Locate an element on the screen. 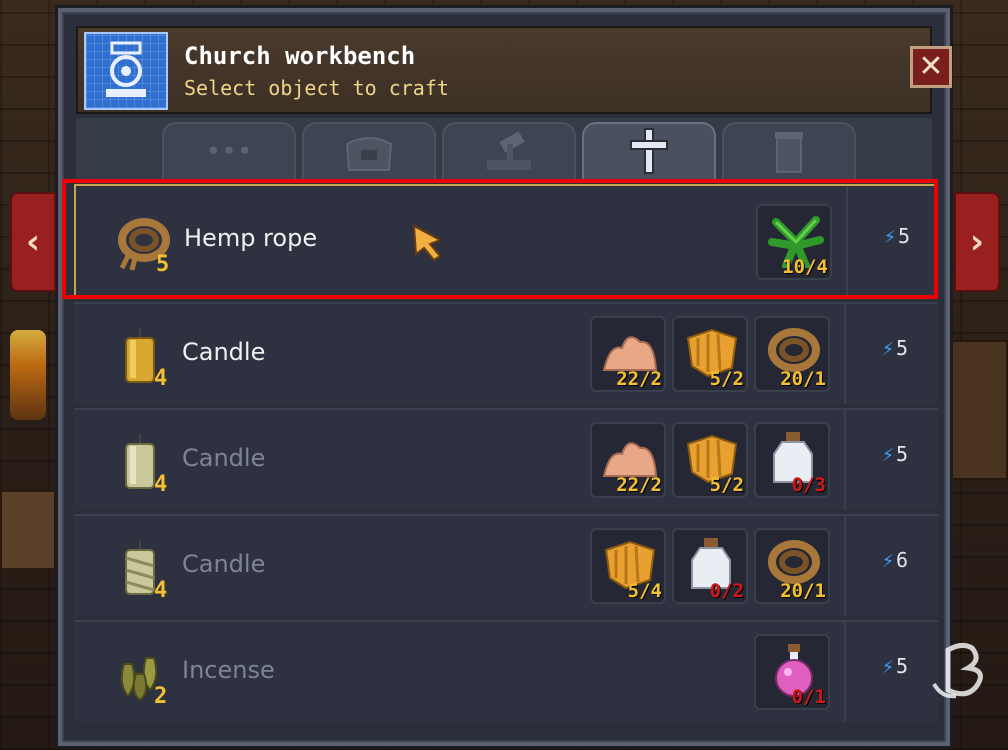 The width and height of the screenshot is (1008, 750). tab-church is located at coordinates (649, 151).